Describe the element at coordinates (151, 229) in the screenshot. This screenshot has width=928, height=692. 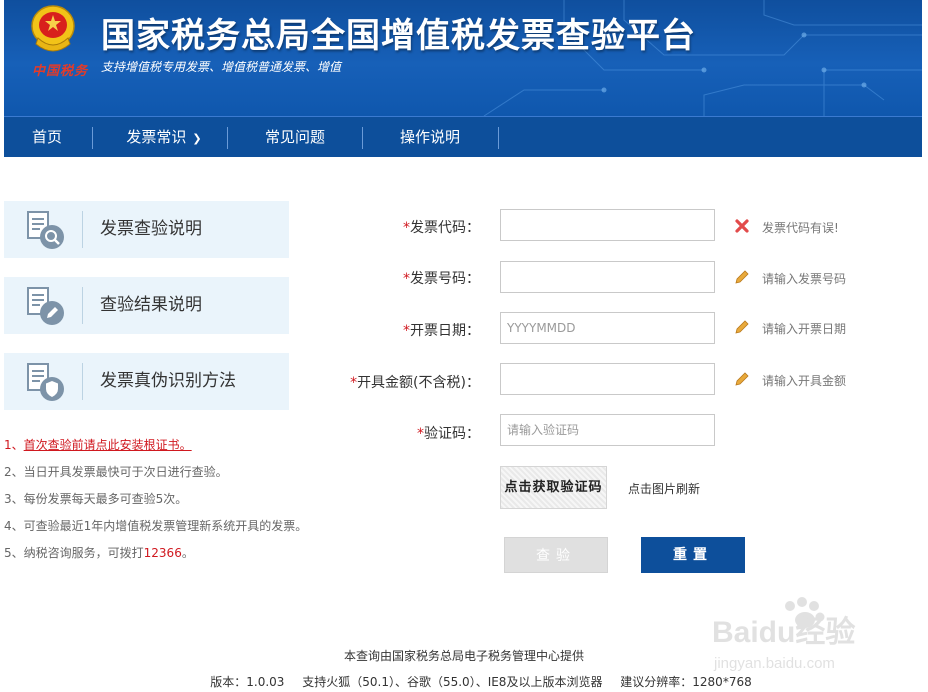
I see `sidebar-card-label: 发票查验说明` at that location.